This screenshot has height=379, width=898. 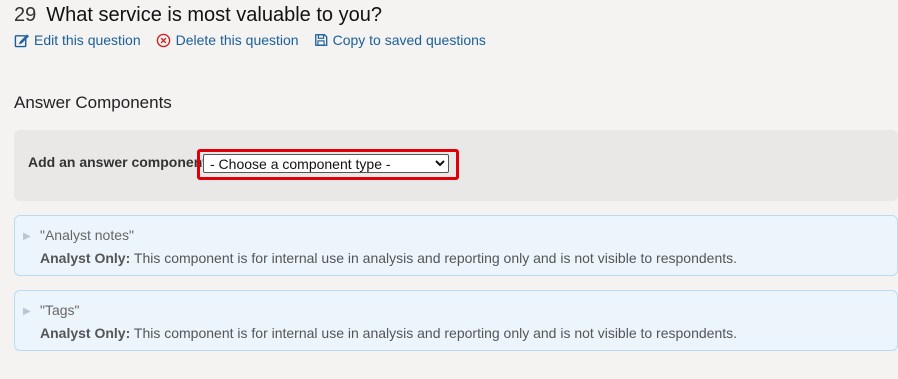 I want to click on copy-to-saved-link: Copy to saved questions, so click(x=400, y=40).